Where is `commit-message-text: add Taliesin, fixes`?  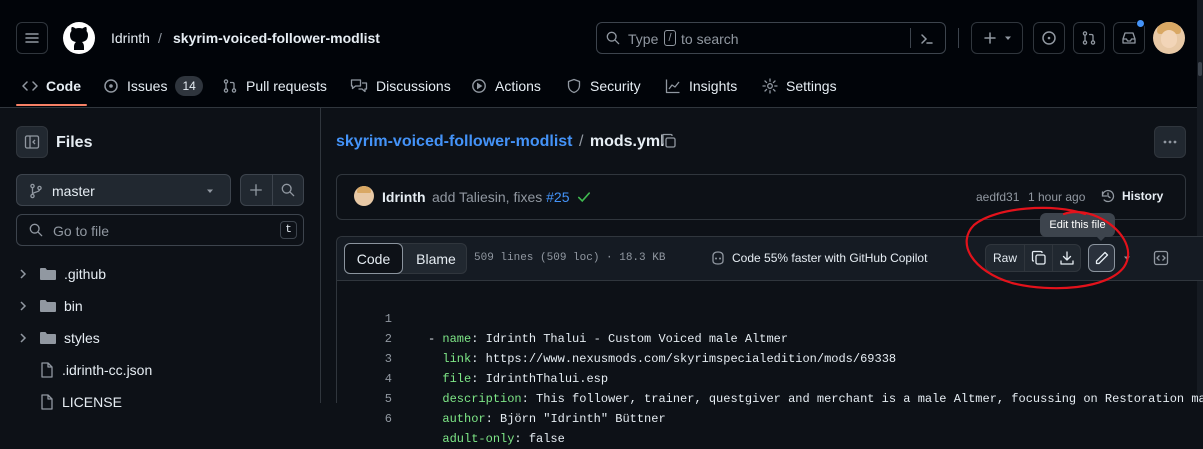 commit-message-text: add Taliesin, fixes is located at coordinates (487, 197).